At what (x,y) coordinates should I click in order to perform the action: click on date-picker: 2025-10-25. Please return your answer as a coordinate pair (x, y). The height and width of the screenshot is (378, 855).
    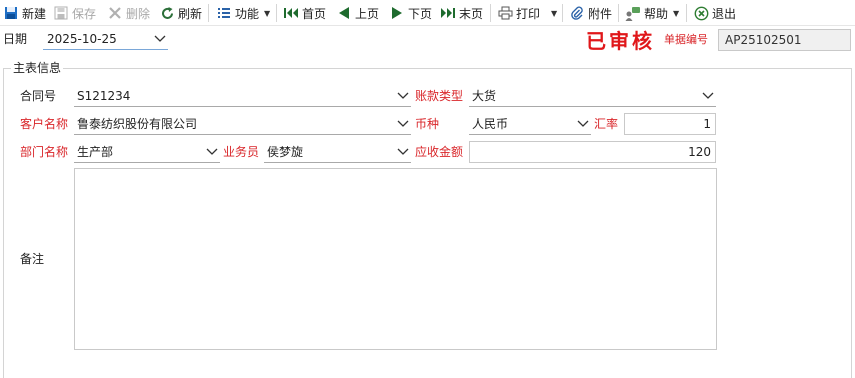
    Looking at the image, I should click on (105, 39).